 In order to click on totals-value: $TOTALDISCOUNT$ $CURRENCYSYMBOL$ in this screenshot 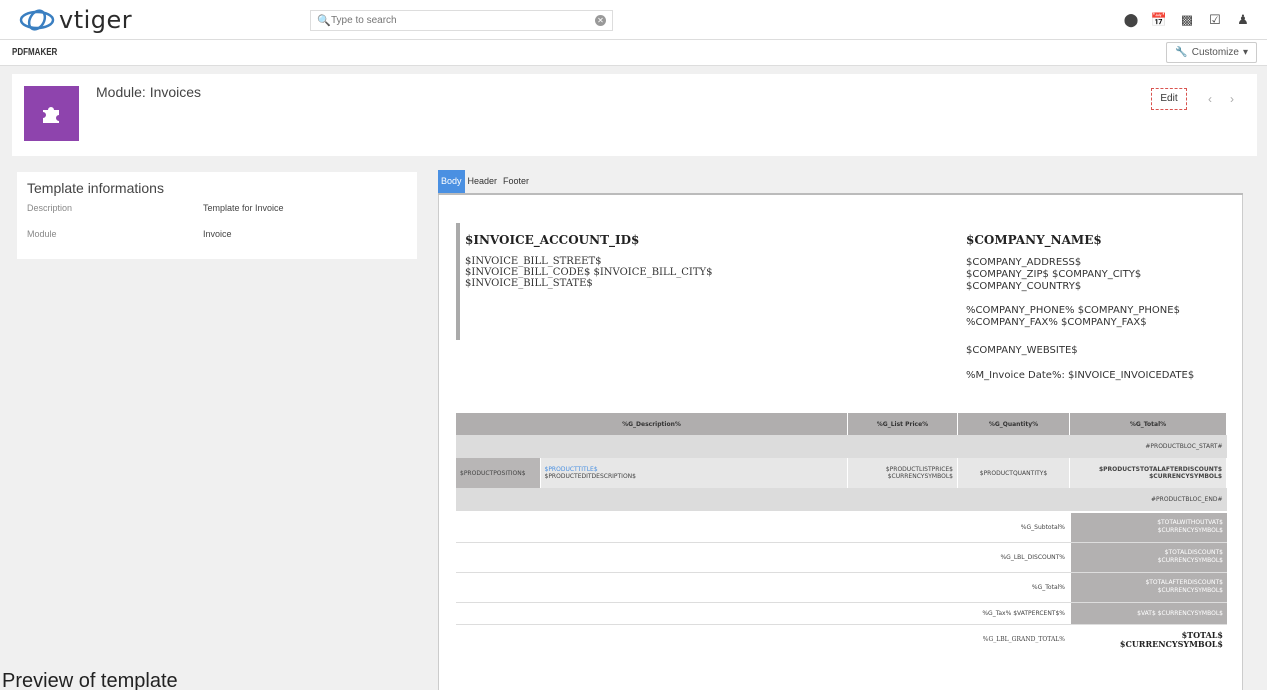, I will do `click(1149, 557)`.